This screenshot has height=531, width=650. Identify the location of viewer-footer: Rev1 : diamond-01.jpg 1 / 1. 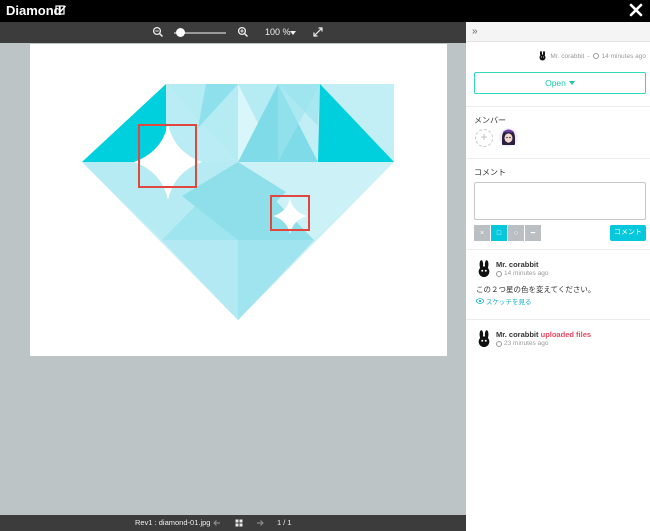
(233, 523).